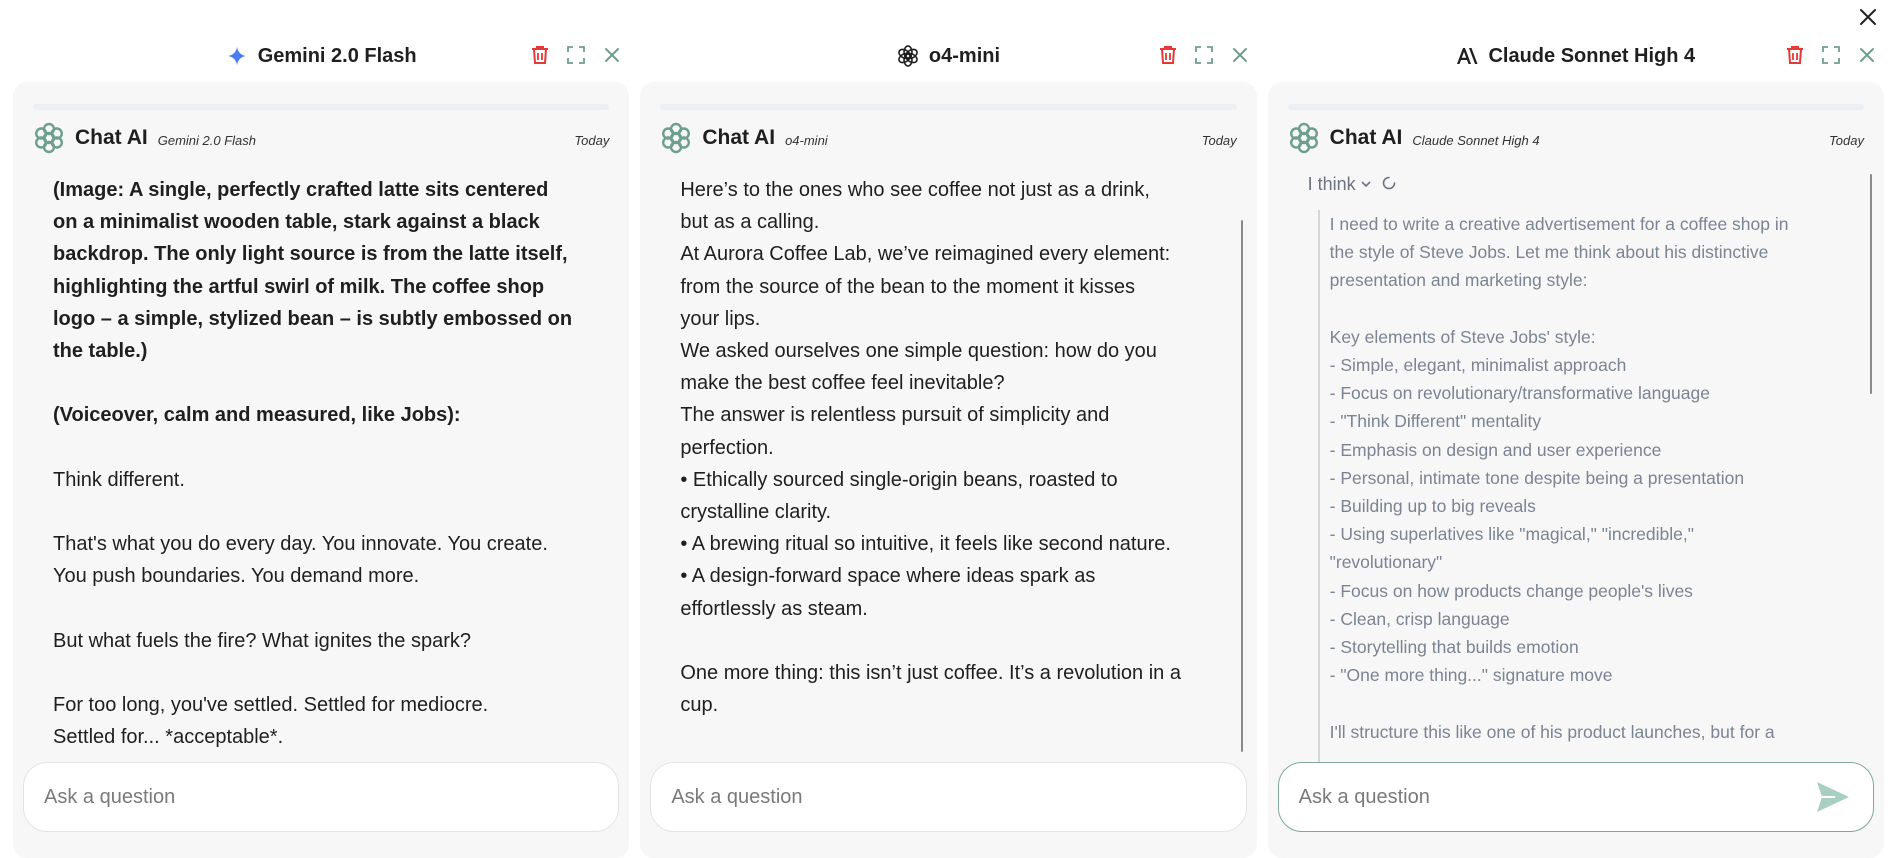 Image resolution: width=1897 pixels, height=858 pixels. I want to click on model-title: Gemini 2.0 Flash, so click(337, 55).